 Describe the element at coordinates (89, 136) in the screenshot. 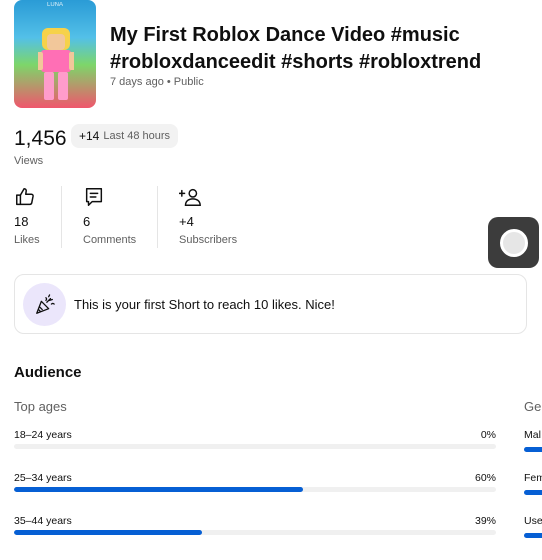

I see `views-delta: +14` at that location.